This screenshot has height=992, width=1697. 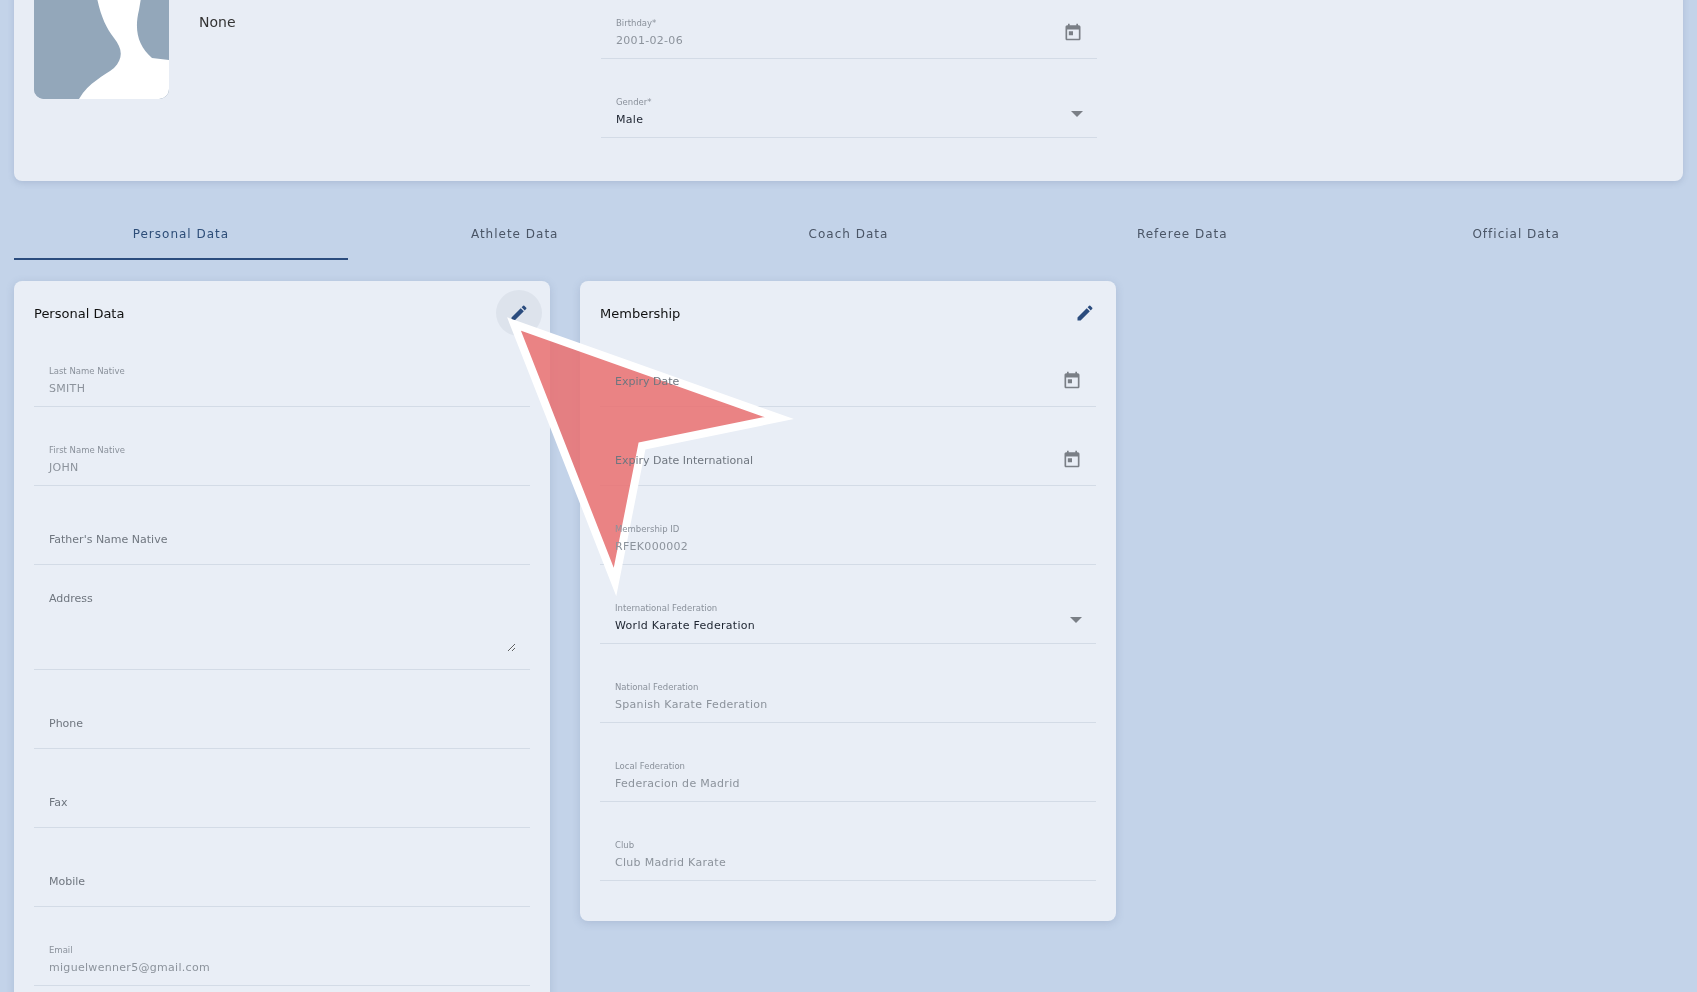 I want to click on profile-name: None, so click(x=218, y=22).